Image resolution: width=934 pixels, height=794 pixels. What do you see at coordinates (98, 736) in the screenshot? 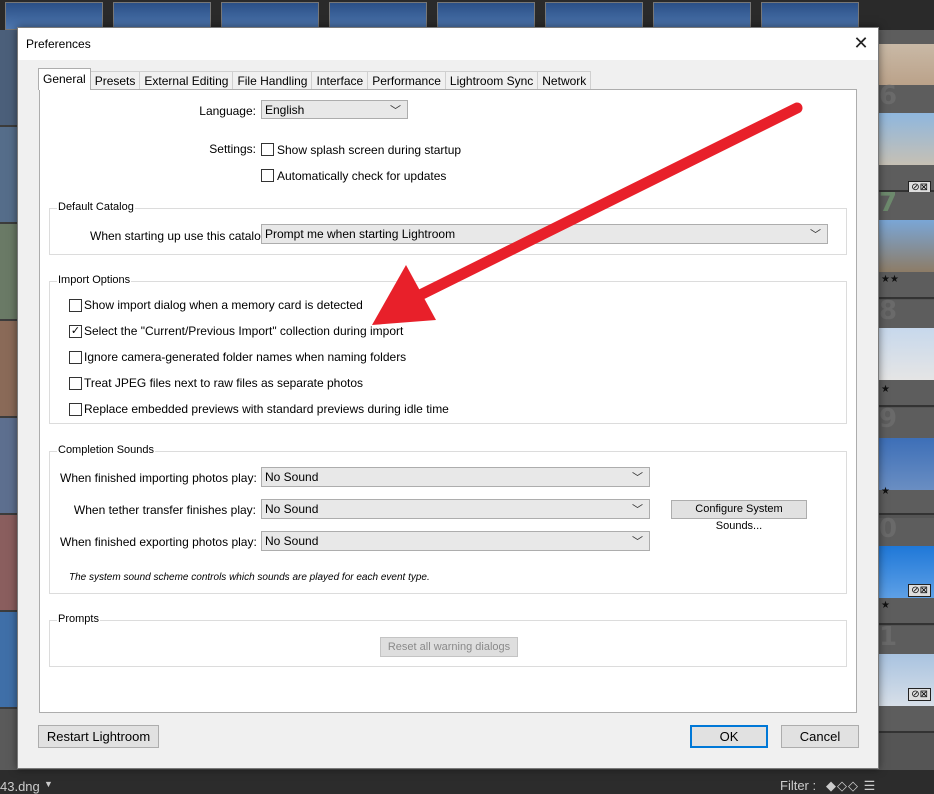
I see `restart-lightroom-button: Restart Lightroom` at bounding box center [98, 736].